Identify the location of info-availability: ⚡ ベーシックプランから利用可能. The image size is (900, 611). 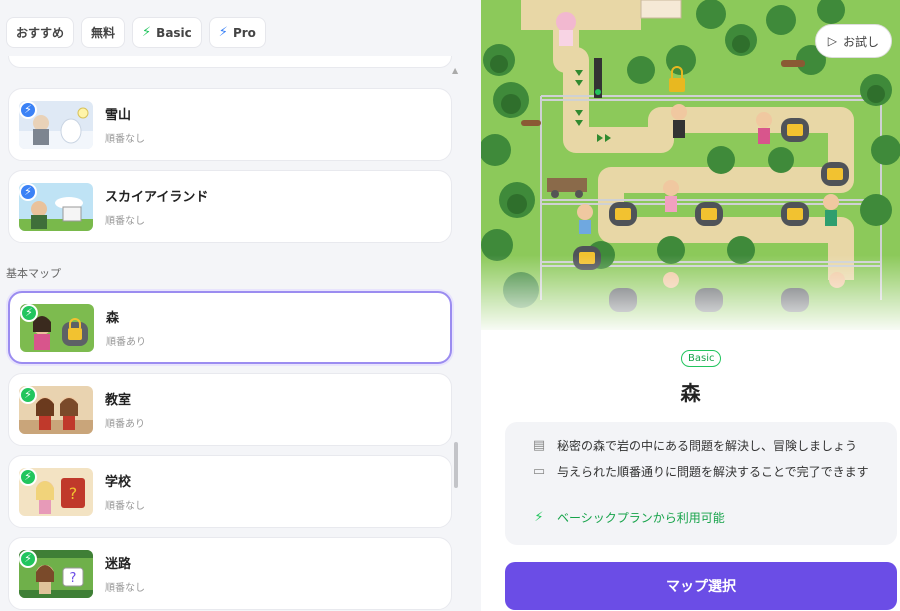
(711, 518).